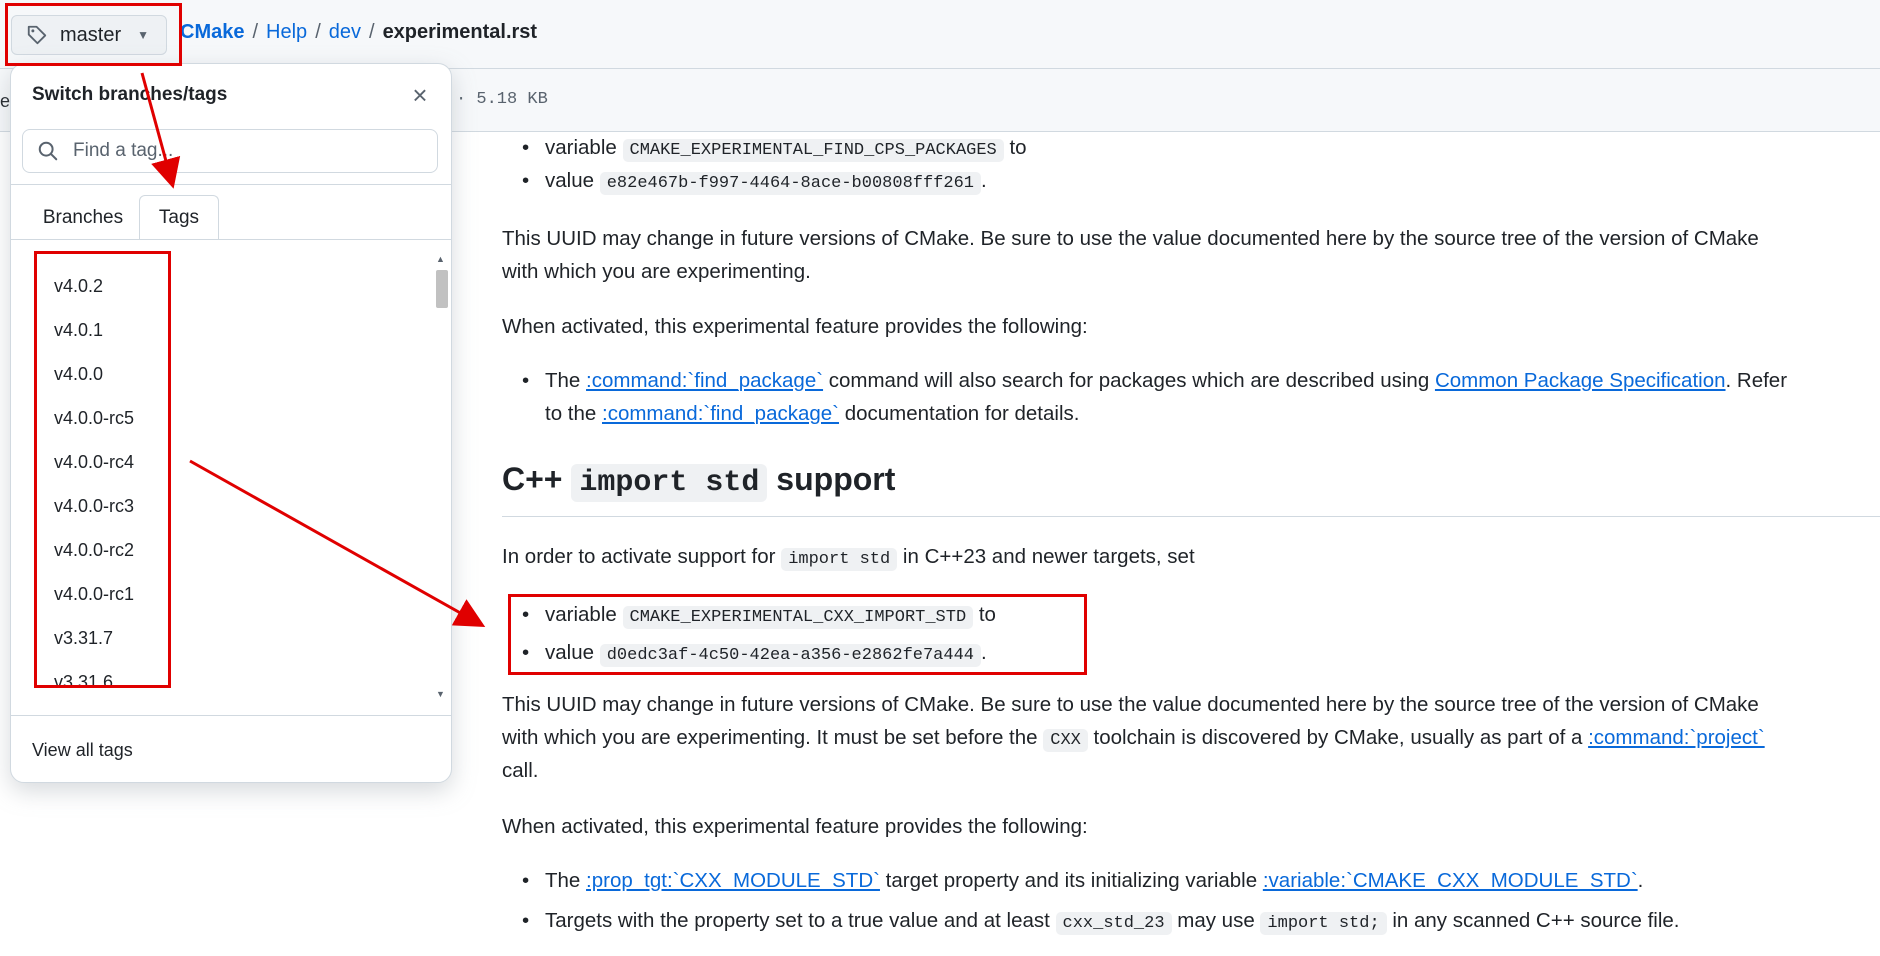  What do you see at coordinates (231, 217) in the screenshot?
I see `dropdown-tabs: Branches Tags` at bounding box center [231, 217].